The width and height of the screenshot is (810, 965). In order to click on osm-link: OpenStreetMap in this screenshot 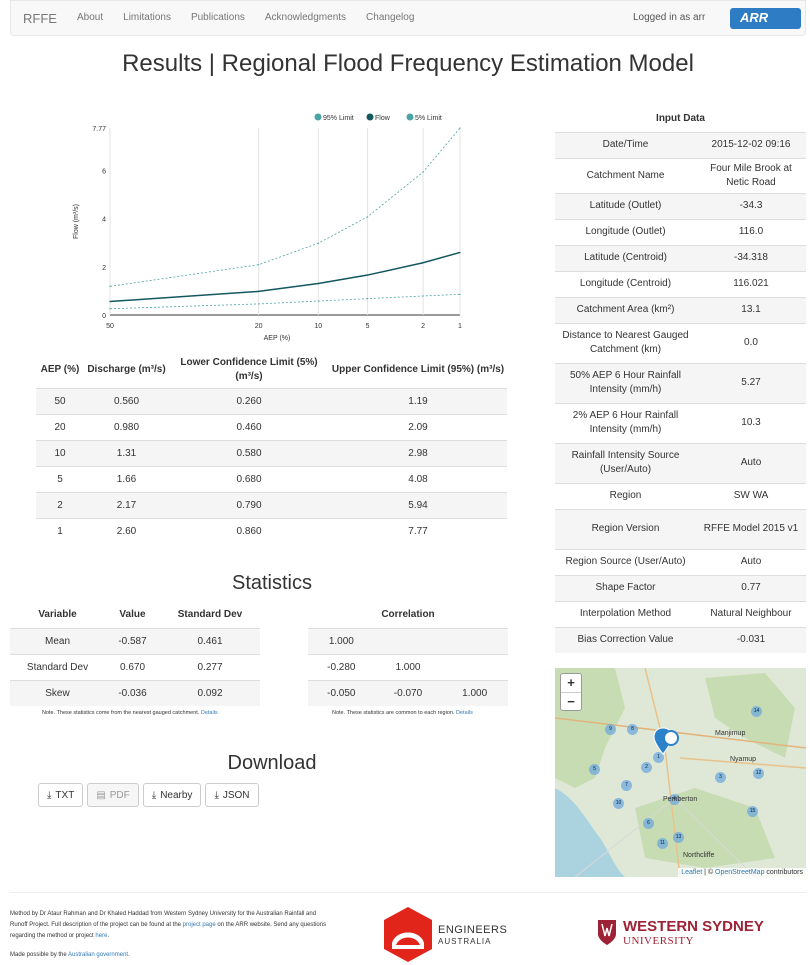, I will do `click(739, 872)`.